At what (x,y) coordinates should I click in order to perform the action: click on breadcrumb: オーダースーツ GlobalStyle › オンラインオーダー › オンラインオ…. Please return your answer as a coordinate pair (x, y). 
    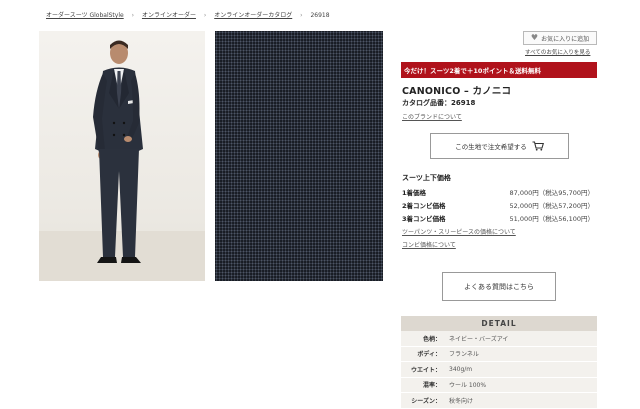
    Looking at the image, I should click on (188, 14).